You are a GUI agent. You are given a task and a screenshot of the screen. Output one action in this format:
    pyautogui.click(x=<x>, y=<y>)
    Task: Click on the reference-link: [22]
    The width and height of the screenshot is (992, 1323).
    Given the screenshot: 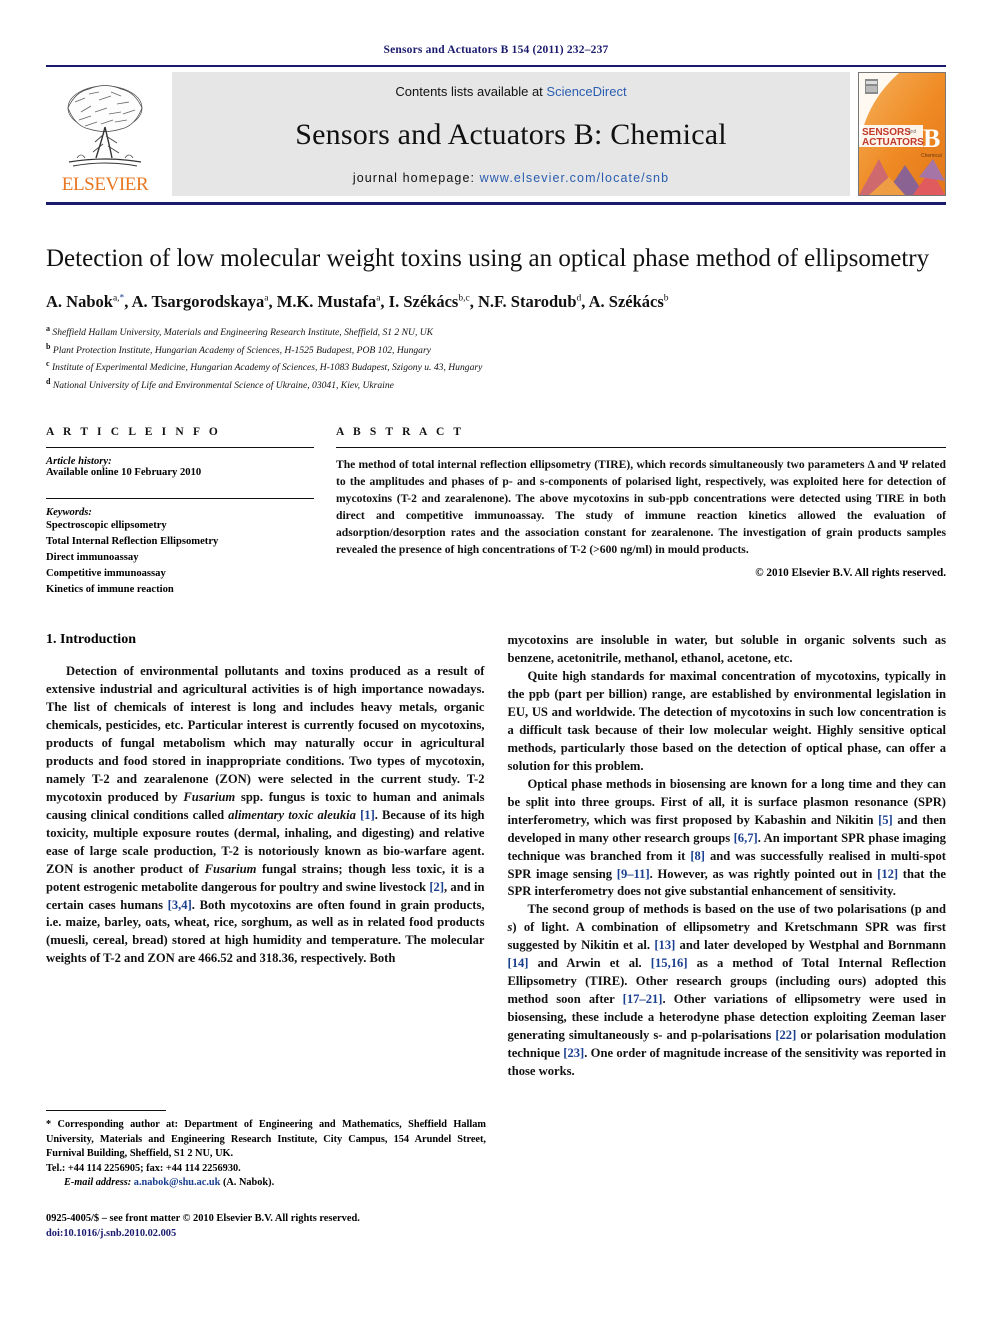 What is the action you would take?
    pyautogui.click(x=785, y=1035)
    